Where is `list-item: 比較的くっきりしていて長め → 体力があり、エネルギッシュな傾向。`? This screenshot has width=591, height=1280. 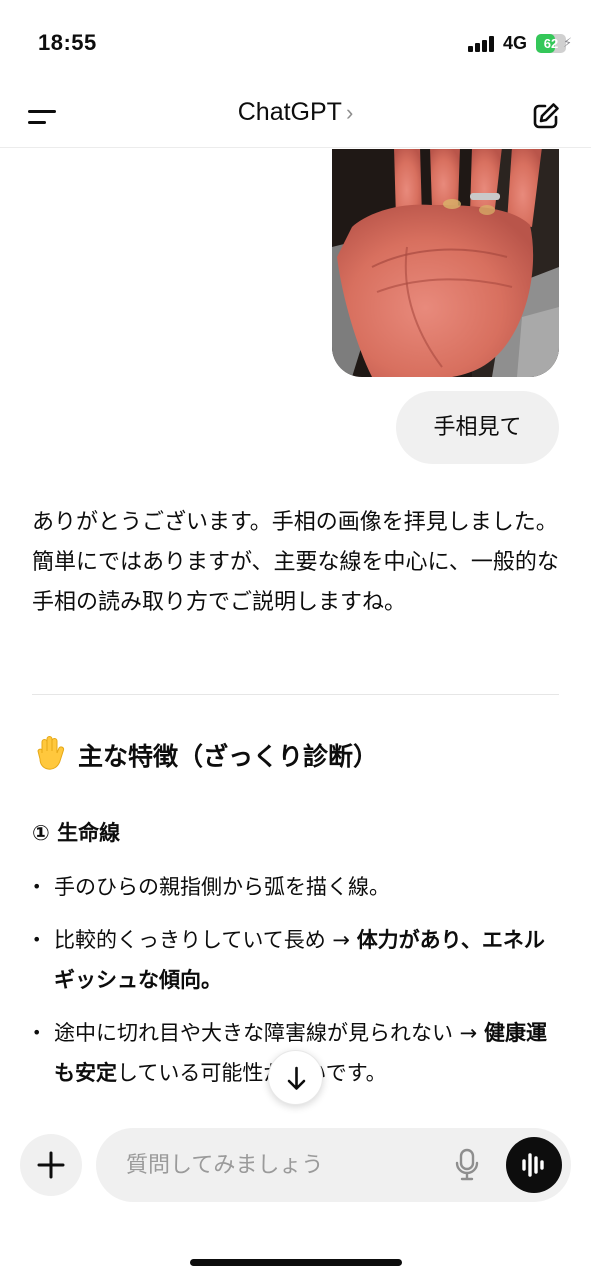 list-item: 比較的くっきりしていて長め → 体力があり、エネルギッシュな傾向。 is located at coordinates (297, 960).